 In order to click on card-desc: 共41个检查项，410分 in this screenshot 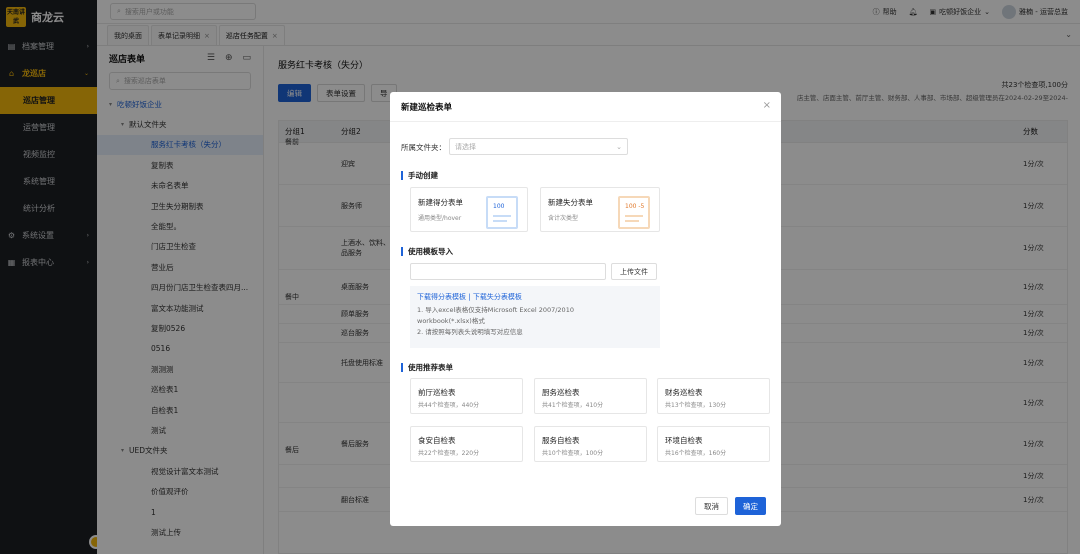, I will do `click(573, 405)`.